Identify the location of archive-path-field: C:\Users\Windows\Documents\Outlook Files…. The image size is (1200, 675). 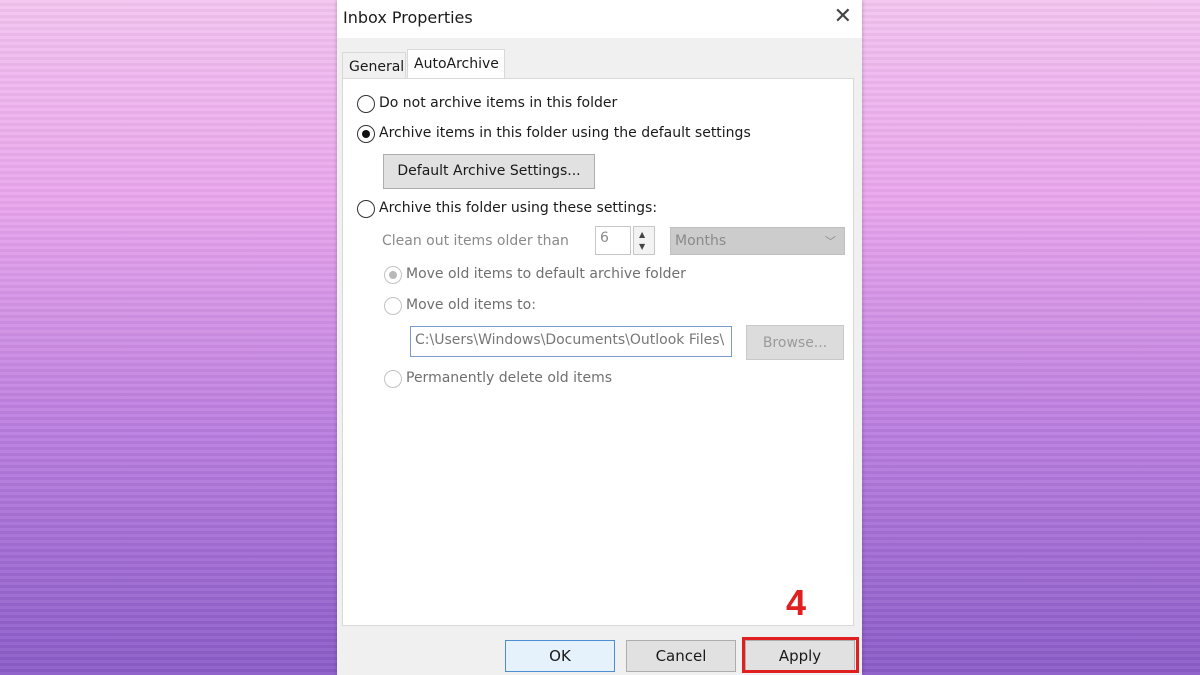
(571, 341).